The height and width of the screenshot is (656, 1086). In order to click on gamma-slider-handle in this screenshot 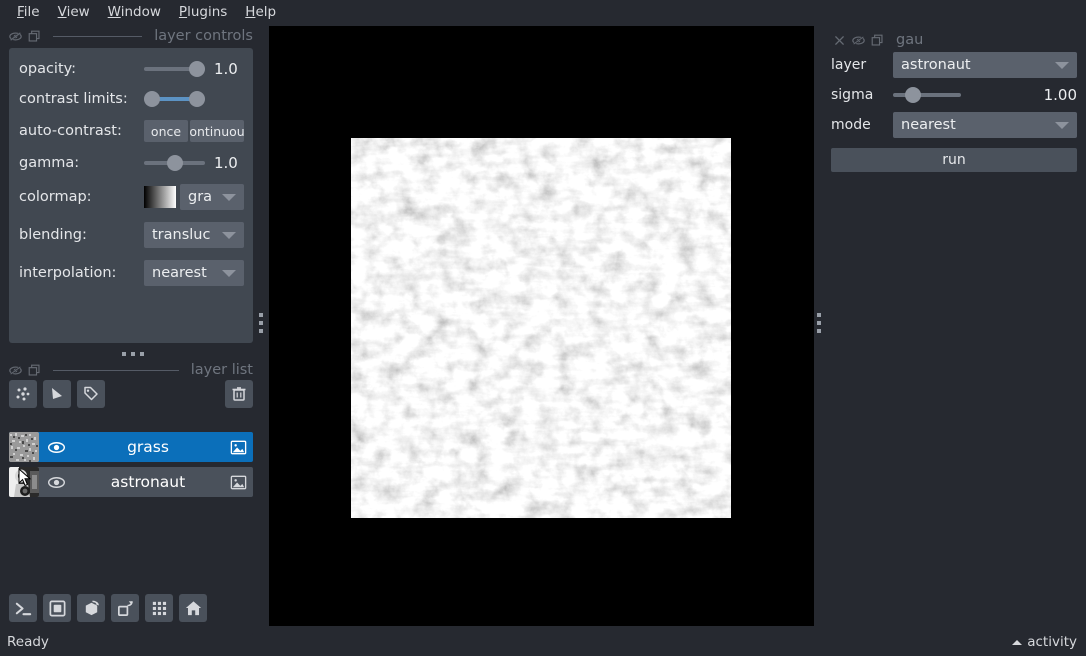, I will do `click(174, 163)`.